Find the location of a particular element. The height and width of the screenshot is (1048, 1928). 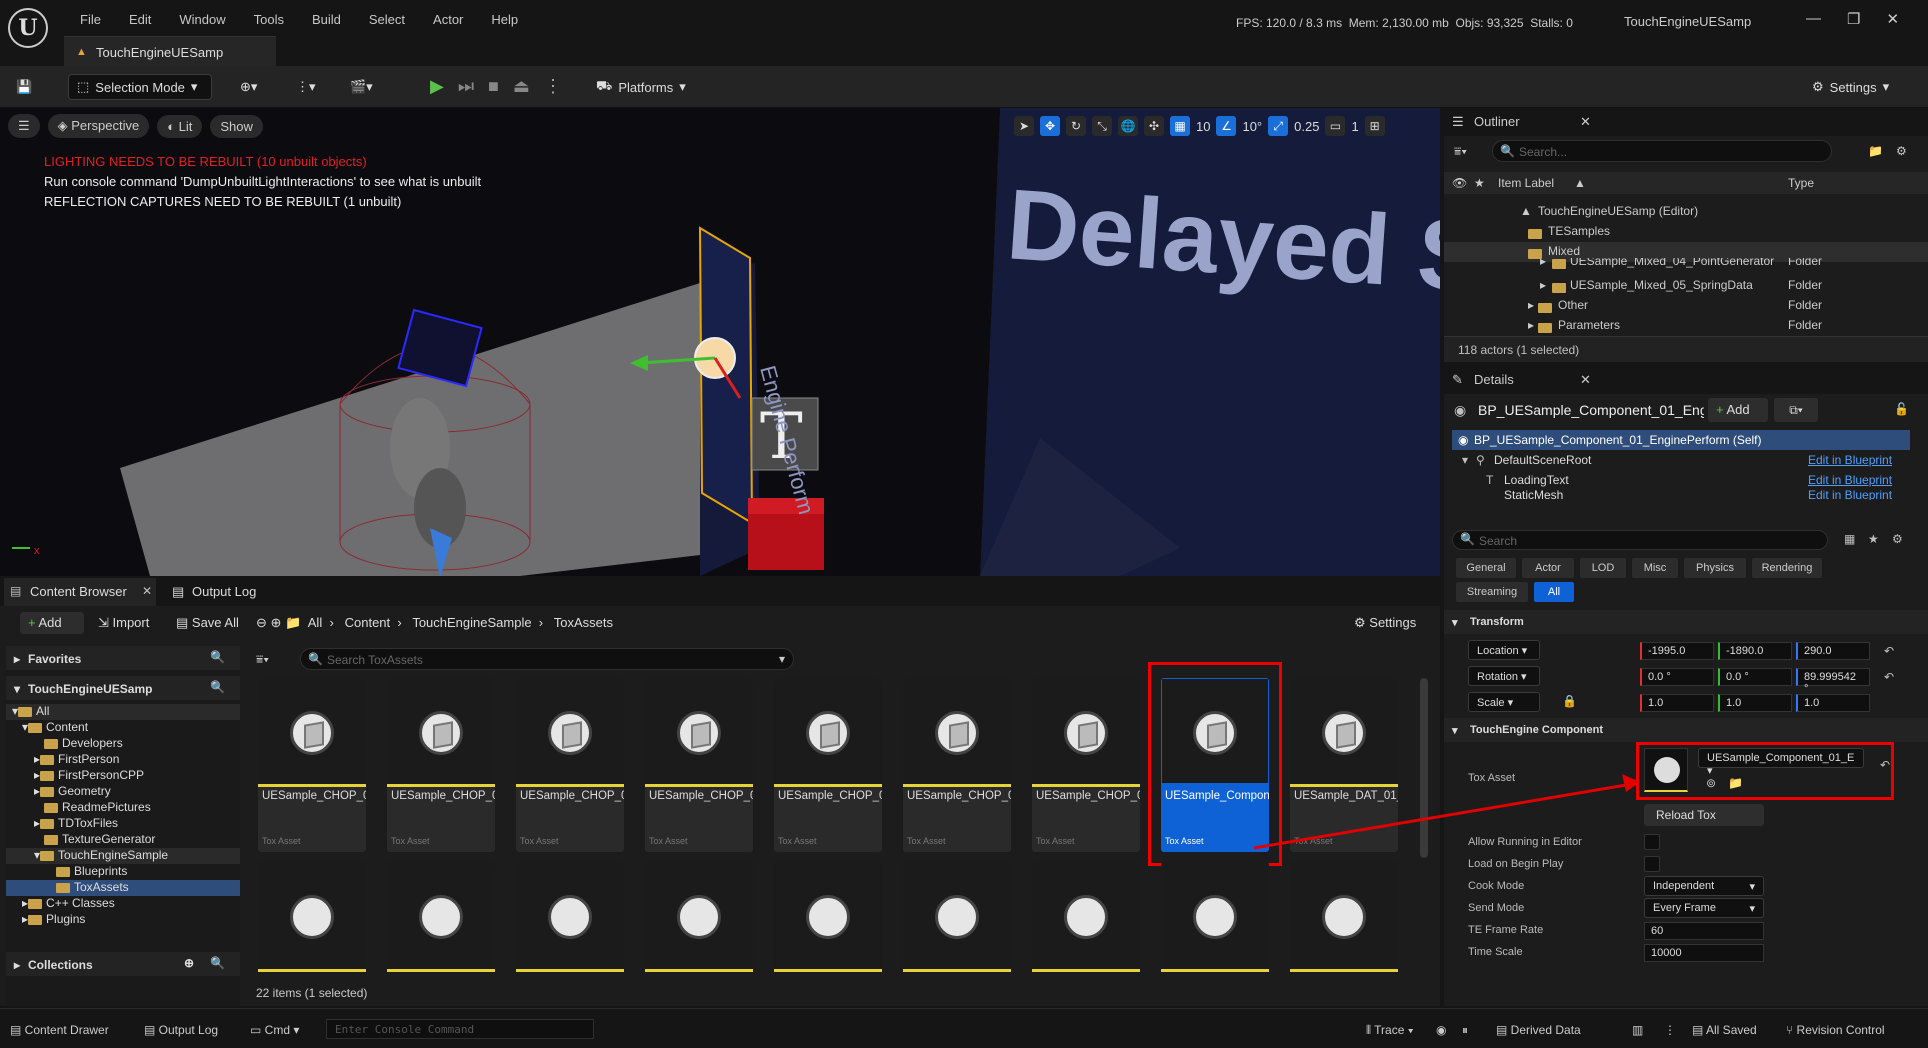

tree-item: TextureGenerator is located at coordinates (123, 840).